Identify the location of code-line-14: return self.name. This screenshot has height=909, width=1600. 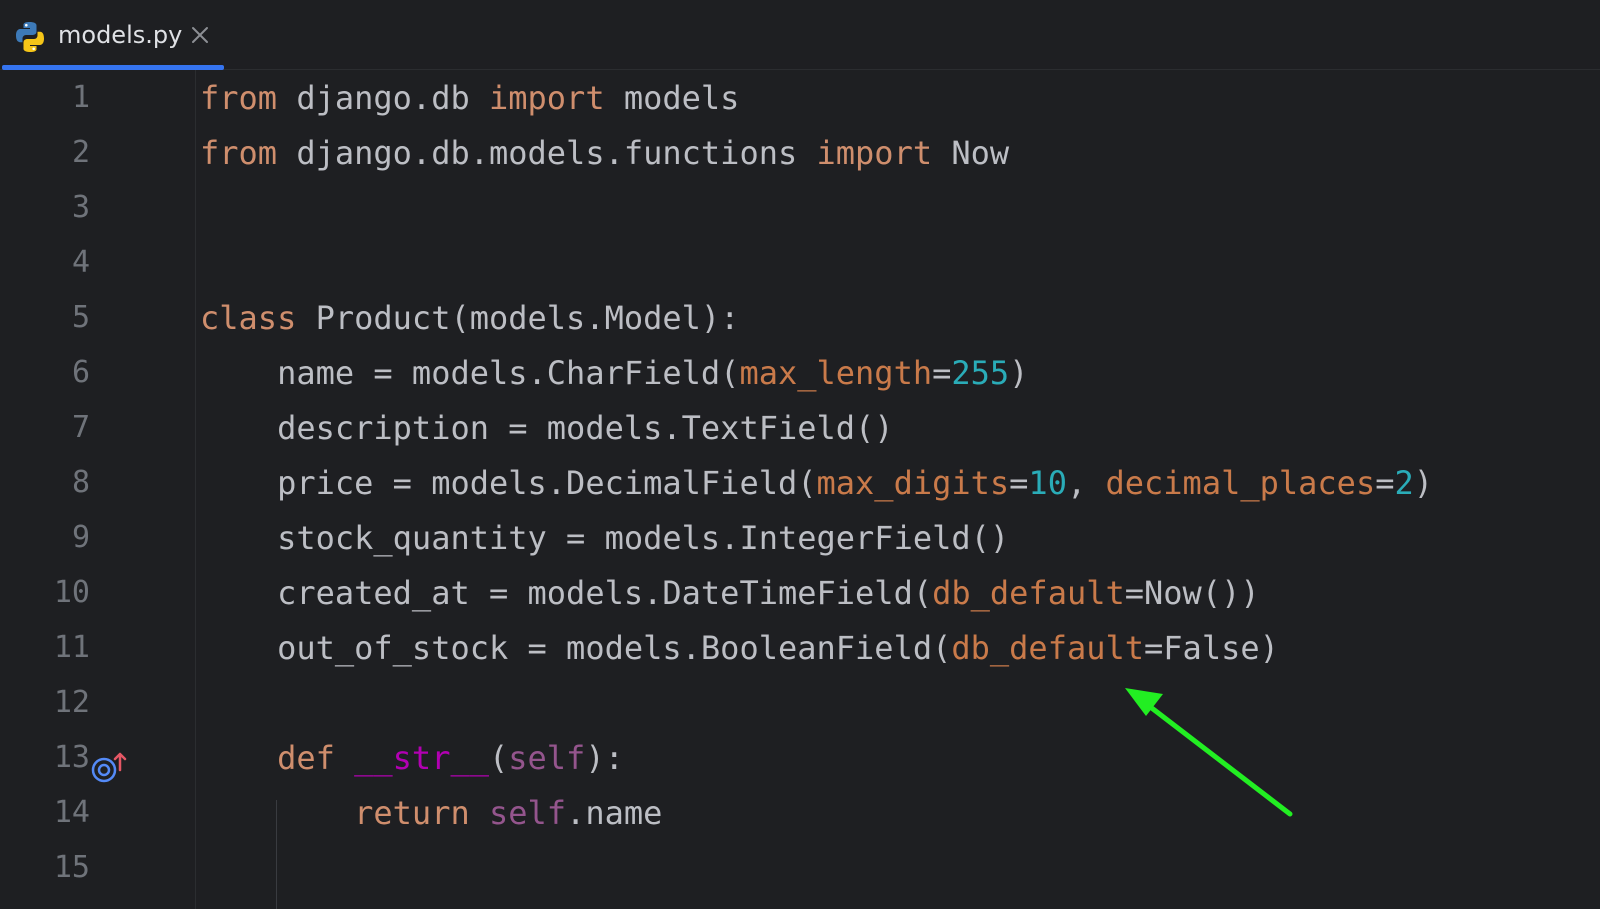
(508, 813).